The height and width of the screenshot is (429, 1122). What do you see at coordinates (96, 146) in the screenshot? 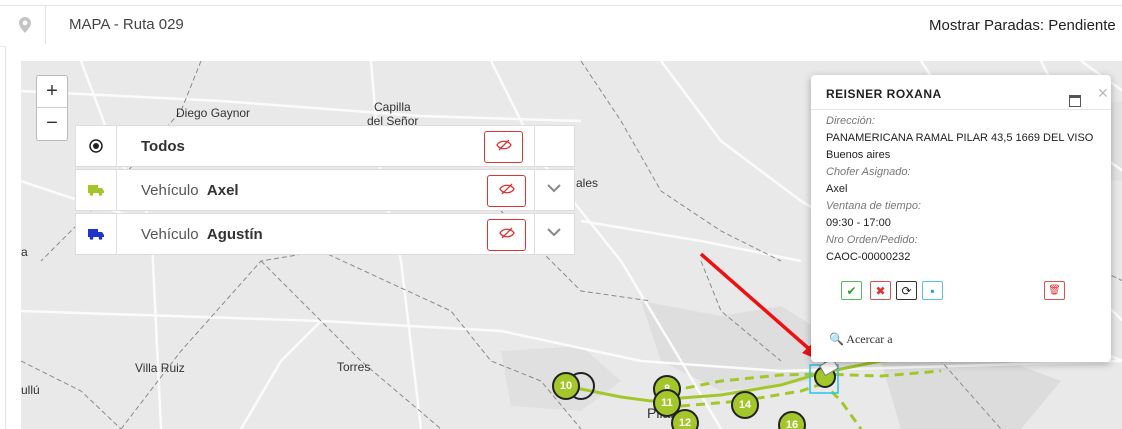
I see `radio-target-icon` at bounding box center [96, 146].